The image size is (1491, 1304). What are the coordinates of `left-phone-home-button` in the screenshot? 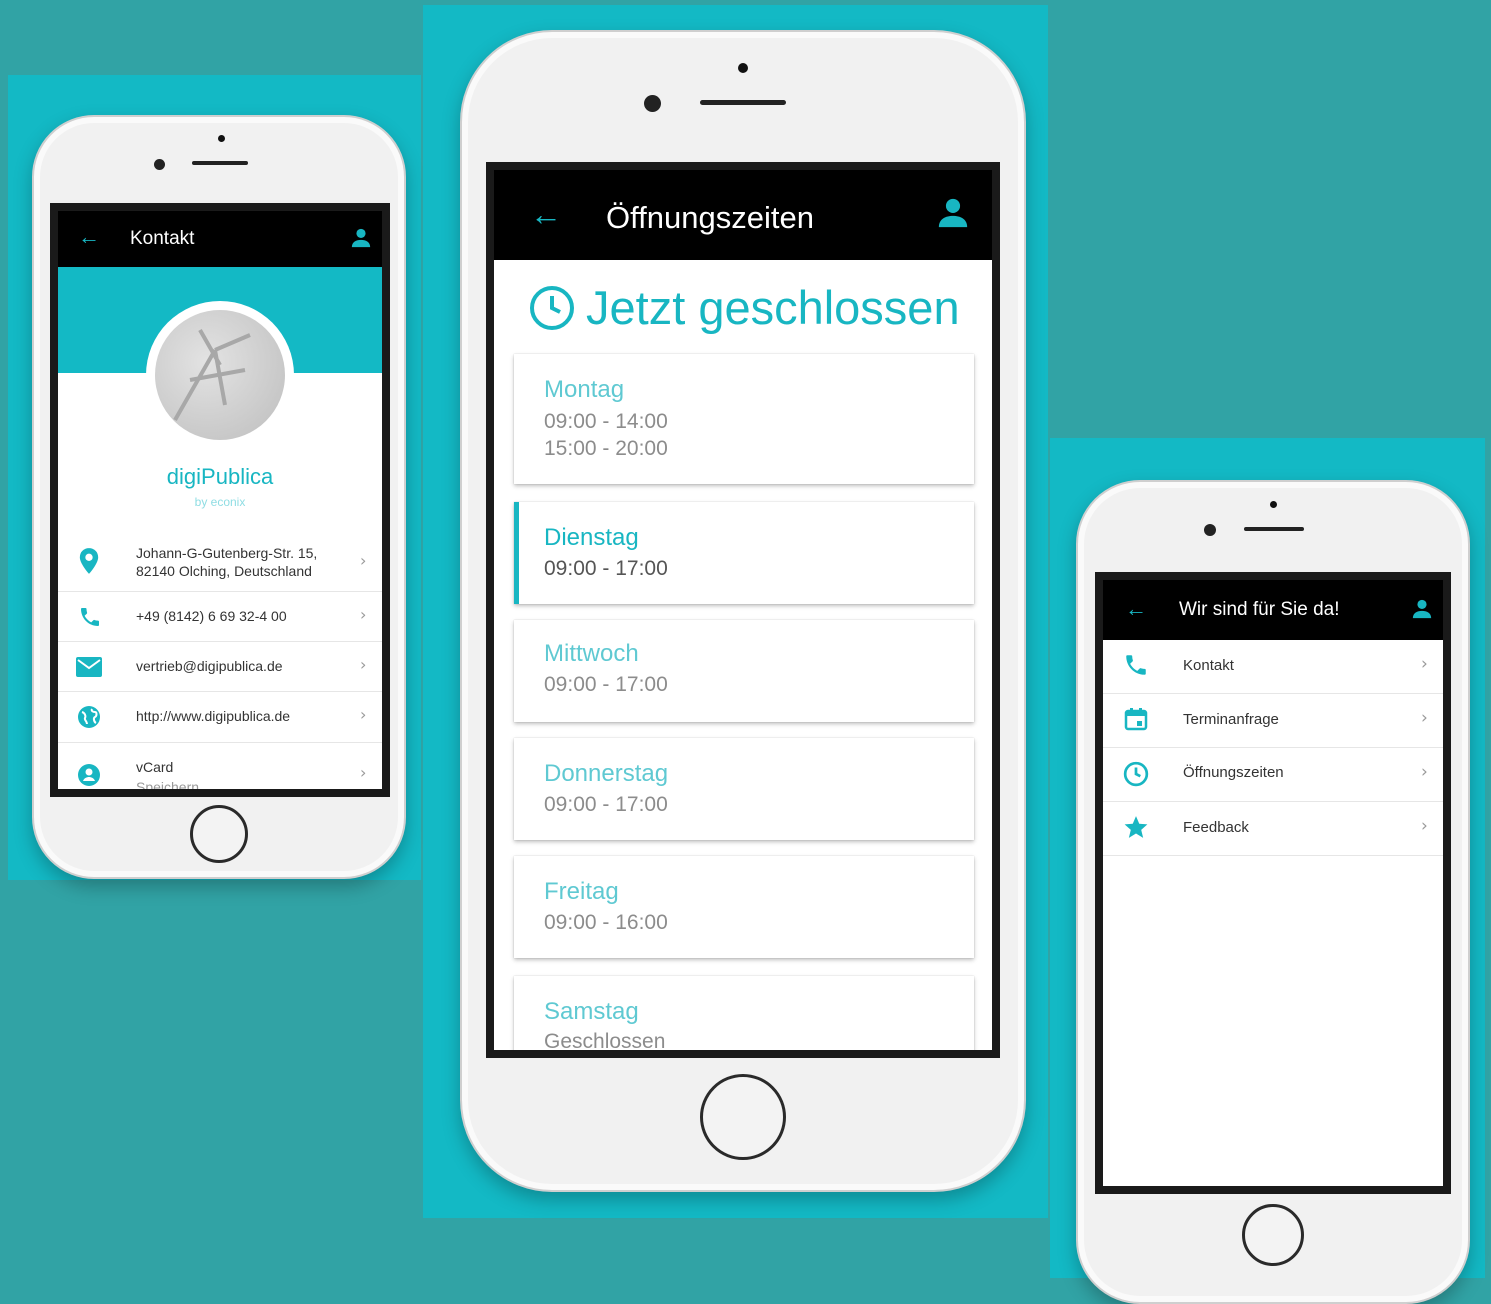 It's located at (219, 834).